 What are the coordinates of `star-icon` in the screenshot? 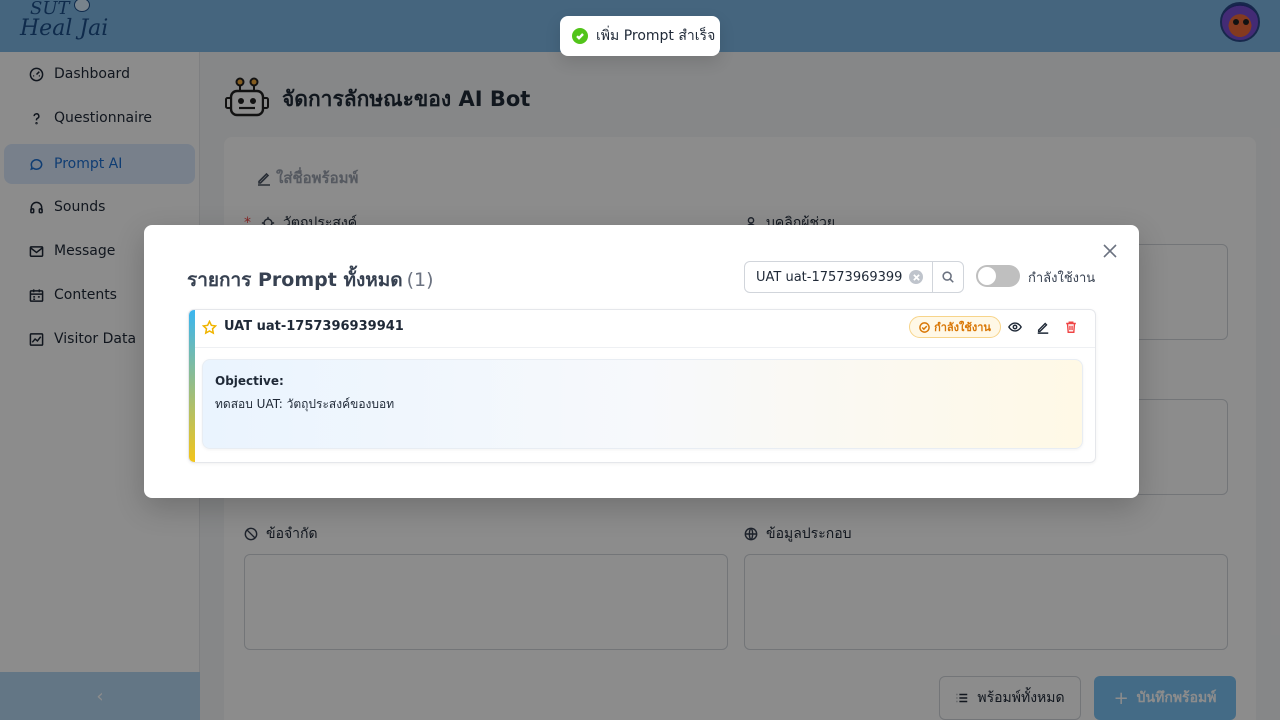 It's located at (209, 327).